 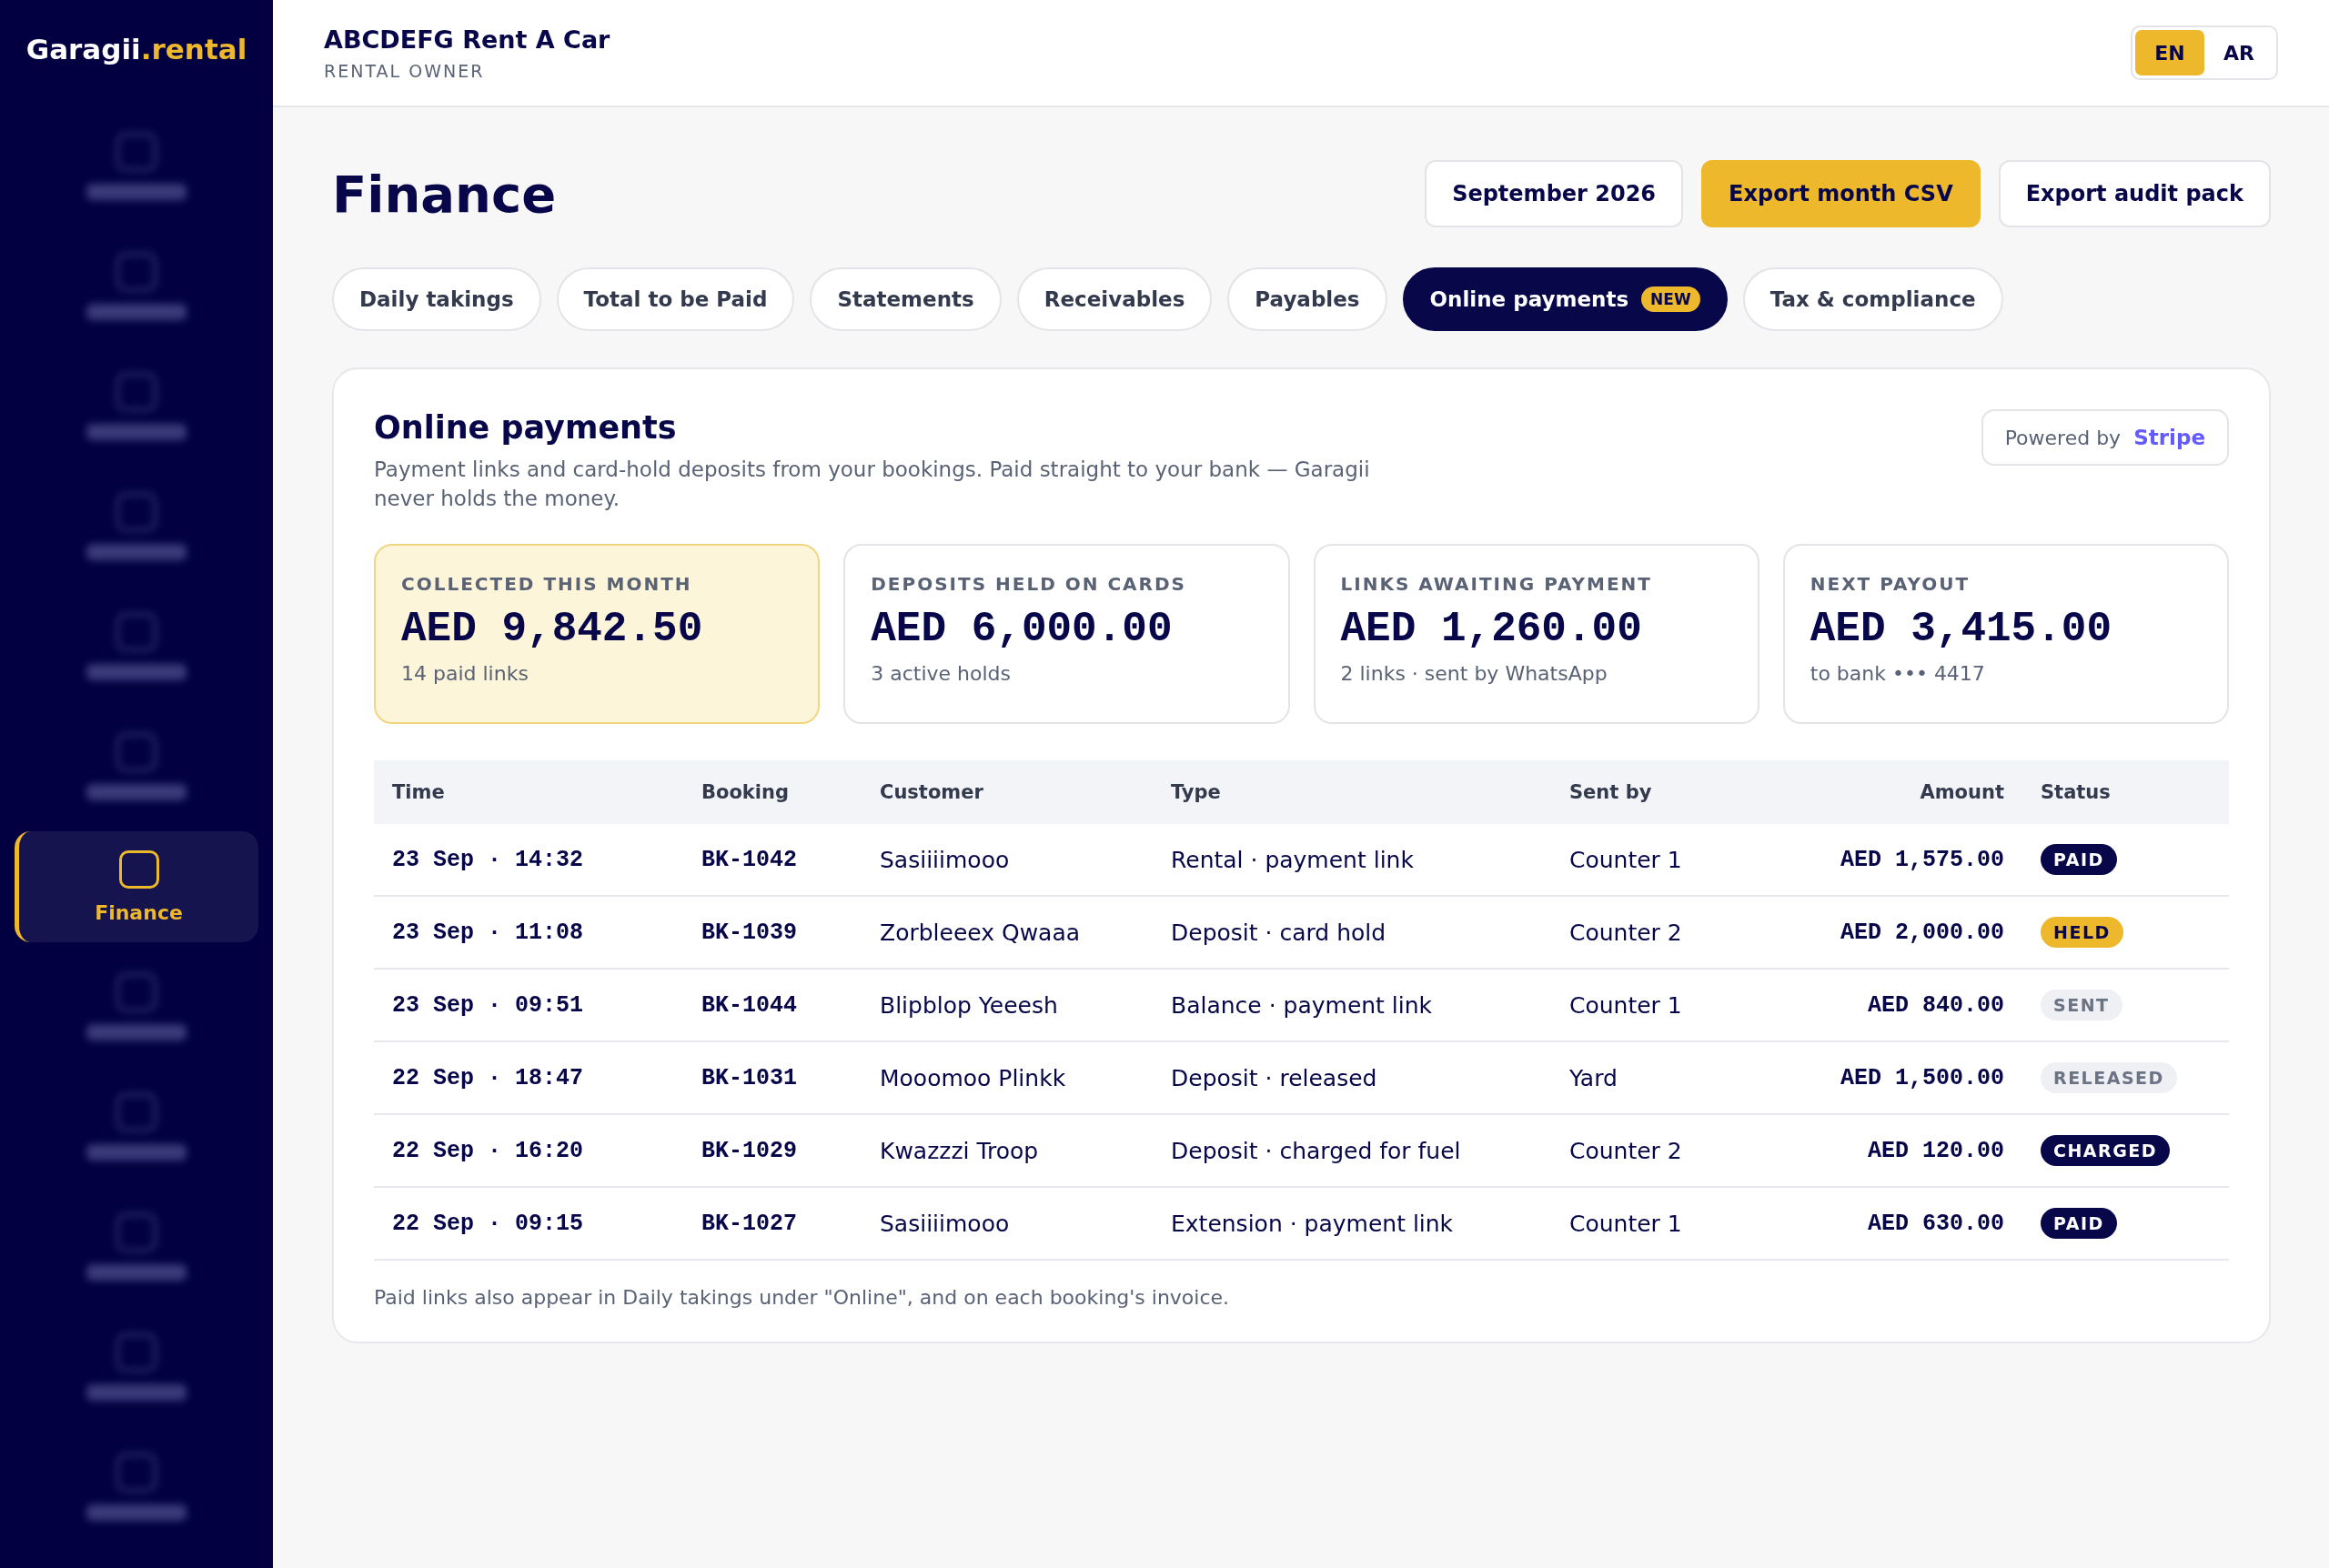 I want to click on nav-icon, so click(x=138, y=869).